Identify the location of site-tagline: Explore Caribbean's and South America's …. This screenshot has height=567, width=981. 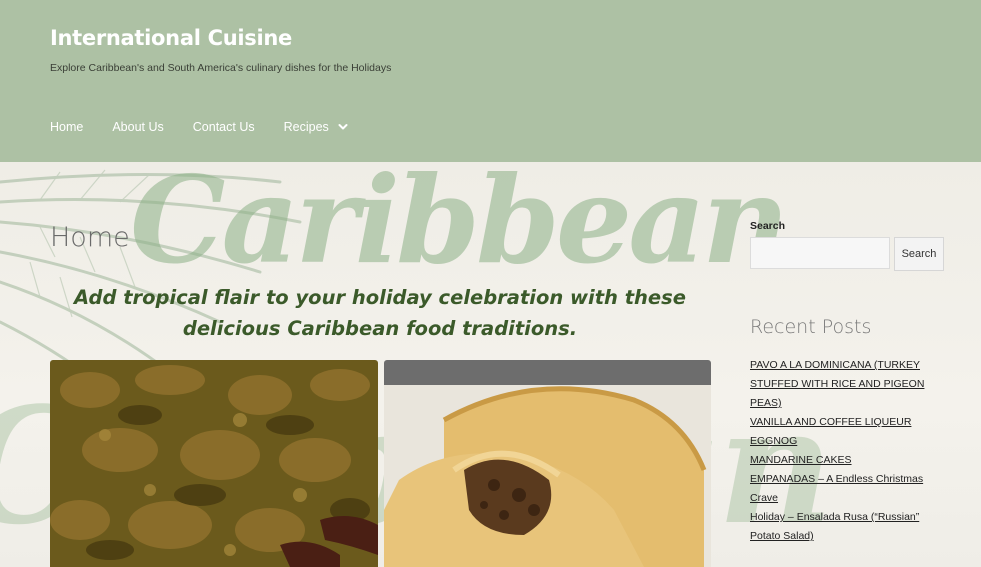
(221, 68).